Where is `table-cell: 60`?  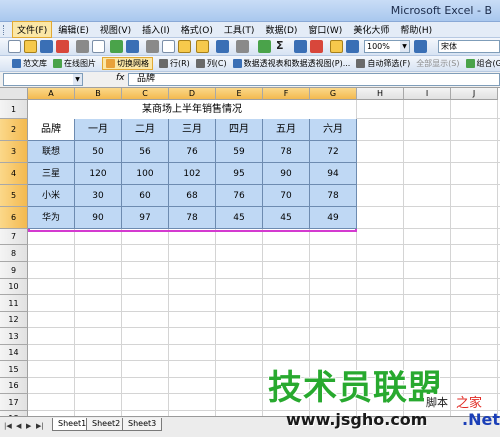 table-cell: 60 is located at coordinates (145, 196).